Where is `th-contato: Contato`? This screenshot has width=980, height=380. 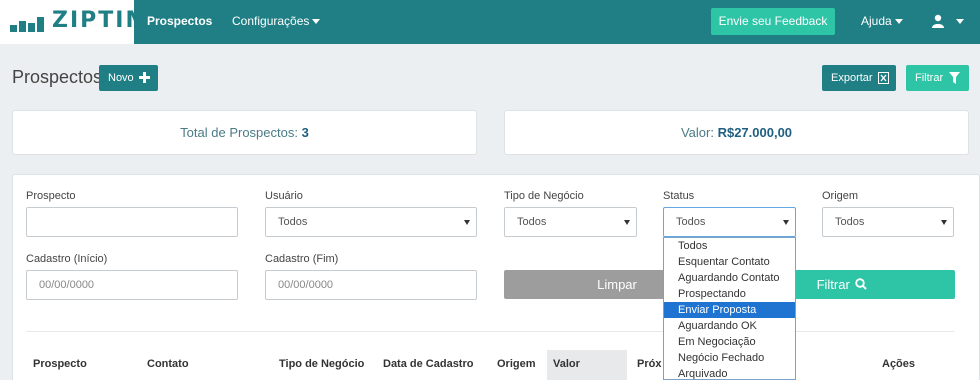
th-contato: Contato is located at coordinates (168, 364).